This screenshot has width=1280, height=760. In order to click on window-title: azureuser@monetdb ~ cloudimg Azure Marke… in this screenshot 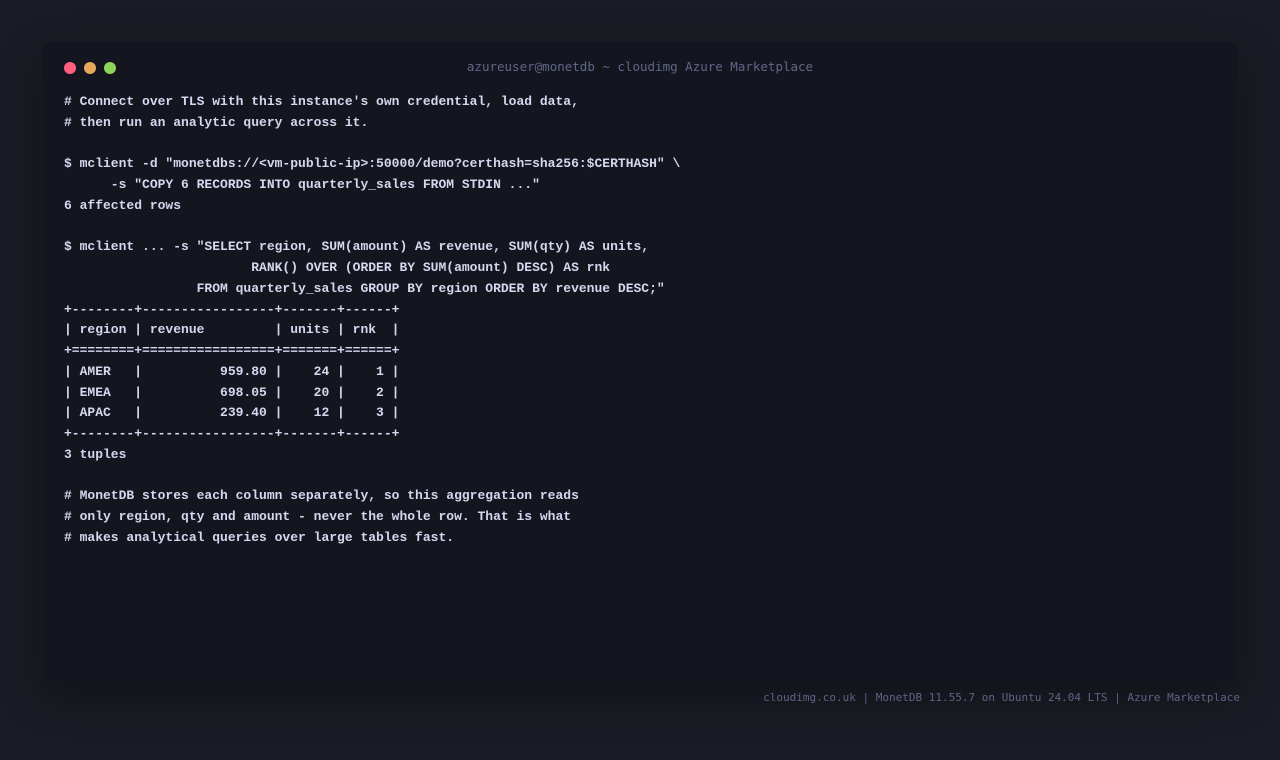, I will do `click(640, 66)`.